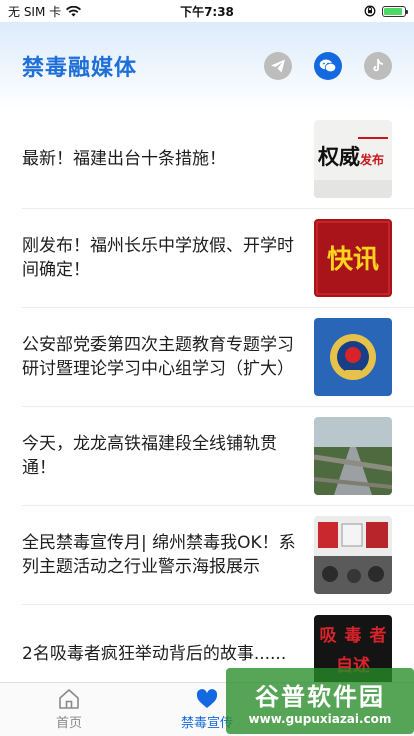 This screenshot has height=736, width=414. What do you see at coordinates (371, 159) in the screenshot?
I see `svg-text: 发布` at bounding box center [371, 159].